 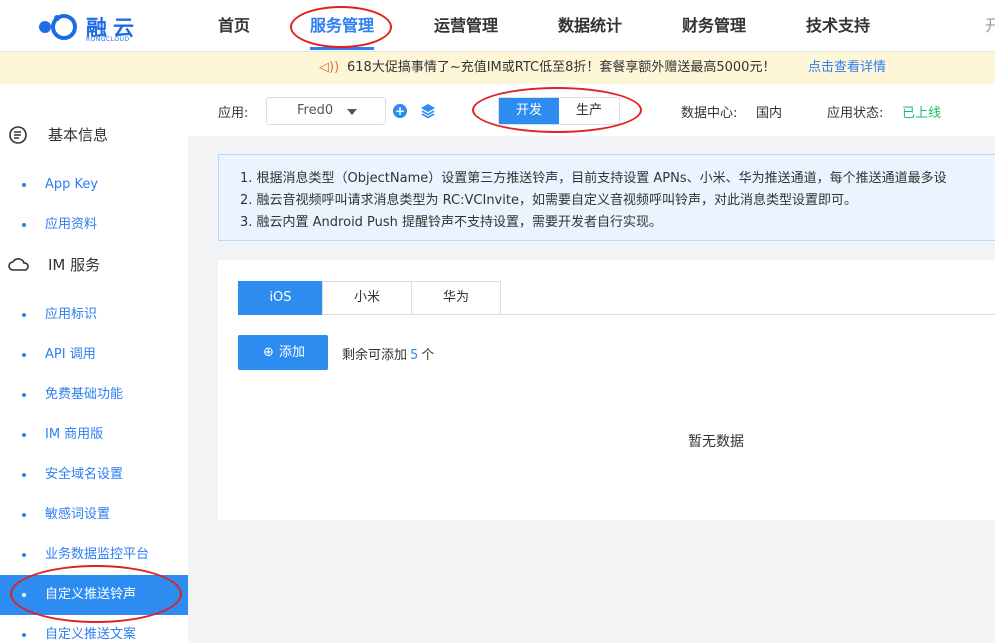 I want to click on app-select-value: Fred0, so click(x=315, y=110).